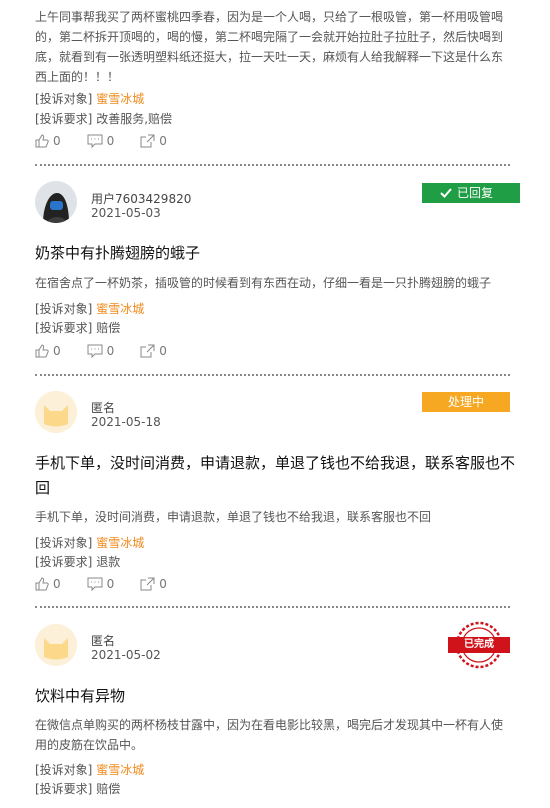 This screenshot has width=550, height=808. I want to click on complaint-title: 饮料中有异物, so click(274, 696).